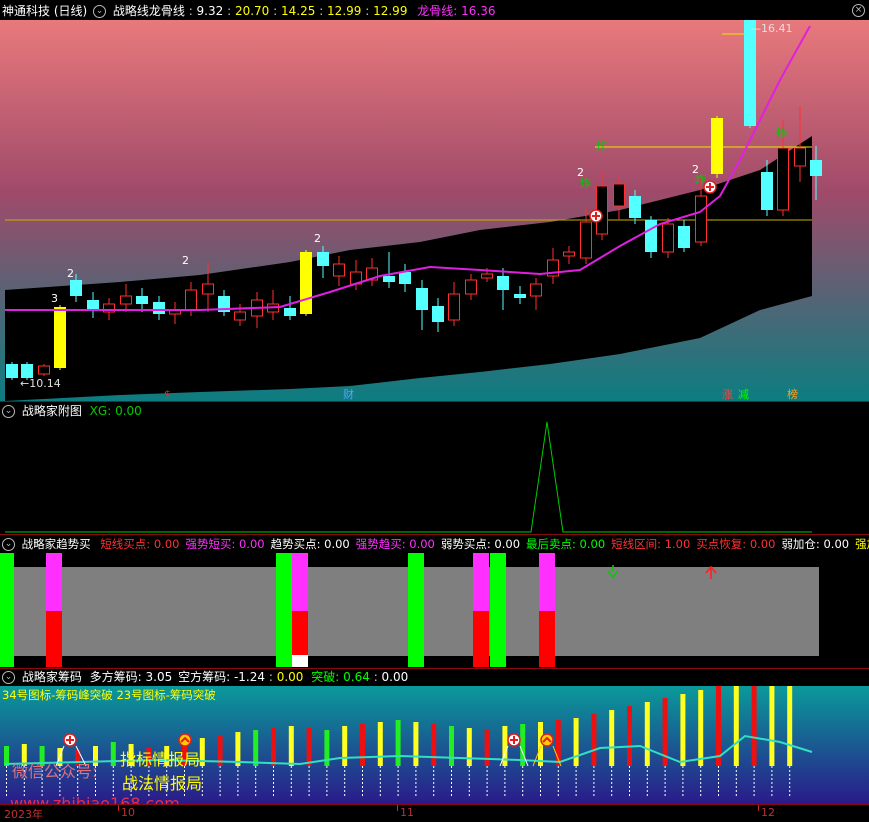  Describe the element at coordinates (551, 544) in the screenshot. I see `signal-label: 最后卖点:` at that location.